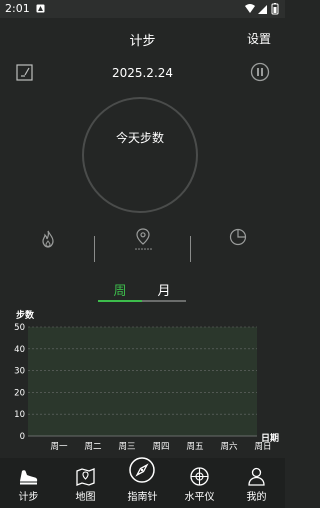 This screenshot has width=320, height=508. What do you see at coordinates (139, 138) in the screenshot?
I see `today-steps-label: 今天步数` at bounding box center [139, 138].